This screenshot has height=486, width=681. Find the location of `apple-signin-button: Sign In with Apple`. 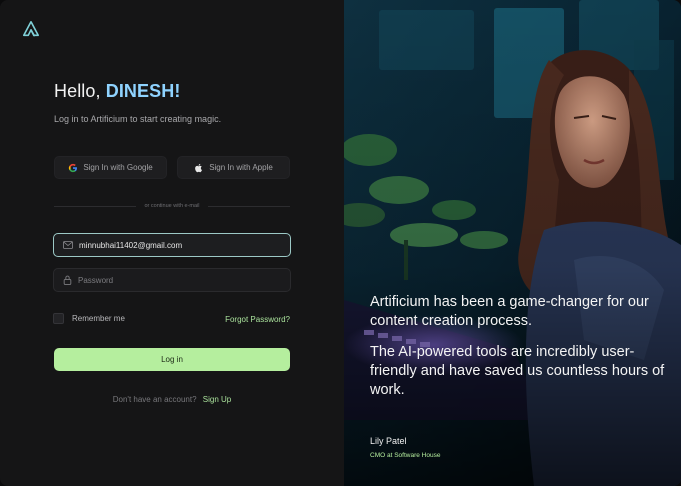

apple-signin-button: Sign In with Apple is located at coordinates (233, 167).